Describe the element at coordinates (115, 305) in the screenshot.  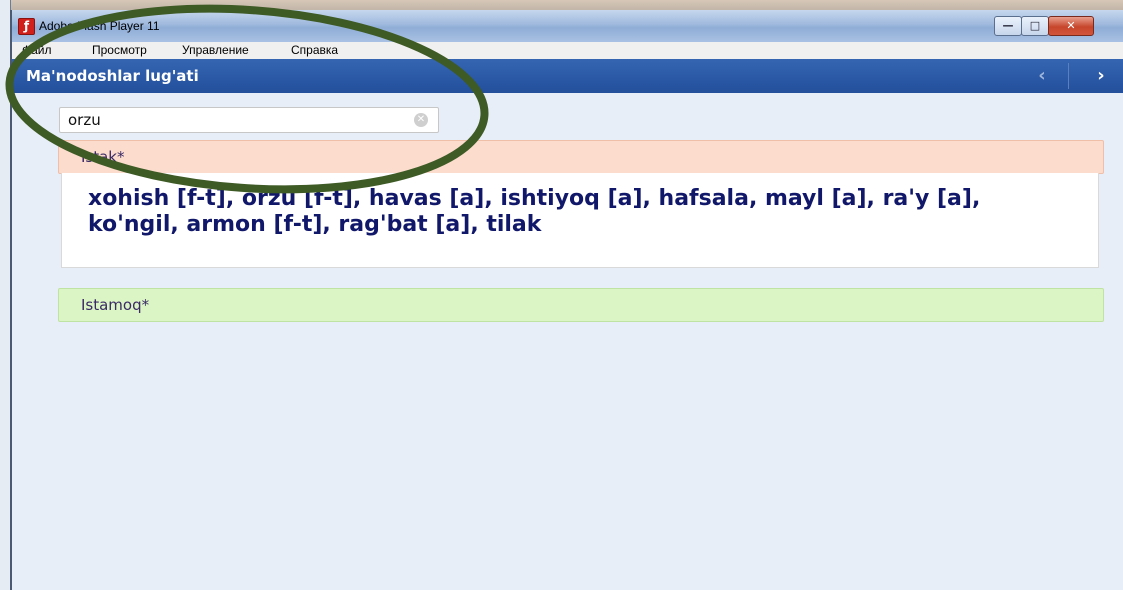
I see `result-word: Istamoq*` at that location.